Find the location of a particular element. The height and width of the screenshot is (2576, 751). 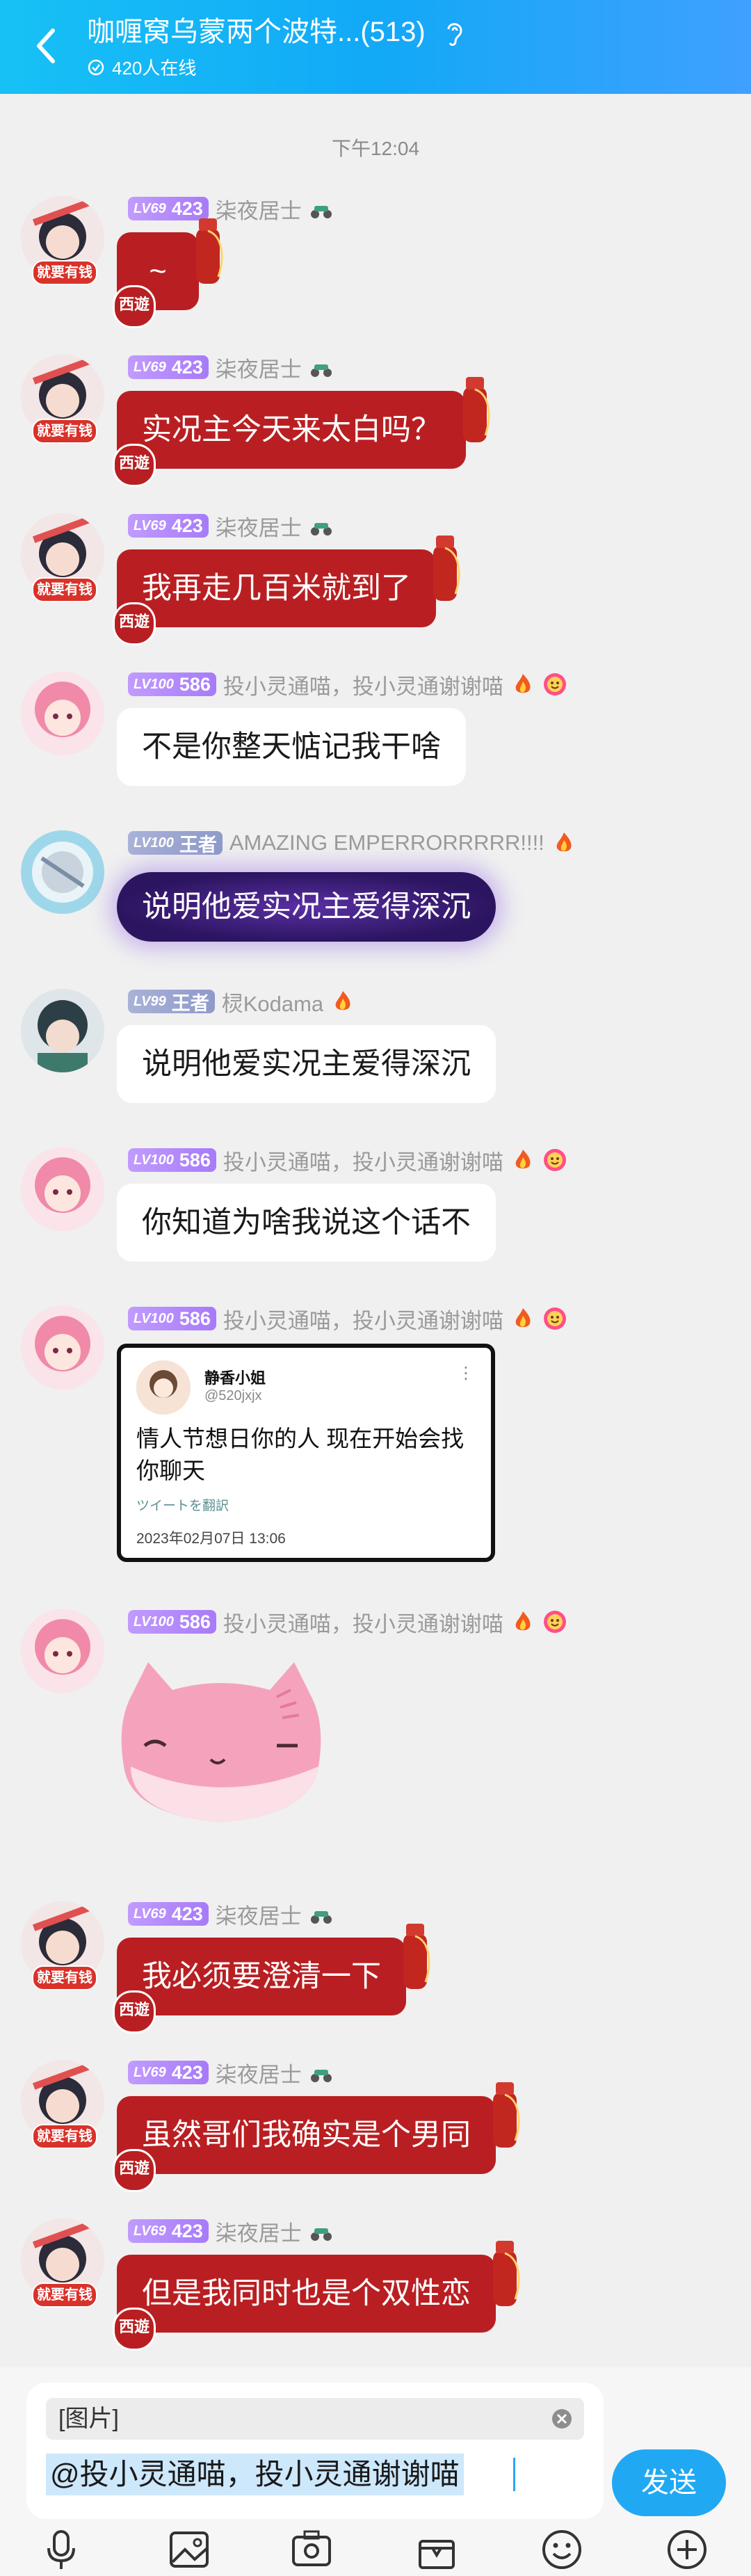

level-badge: LV100 王者 is located at coordinates (175, 843).